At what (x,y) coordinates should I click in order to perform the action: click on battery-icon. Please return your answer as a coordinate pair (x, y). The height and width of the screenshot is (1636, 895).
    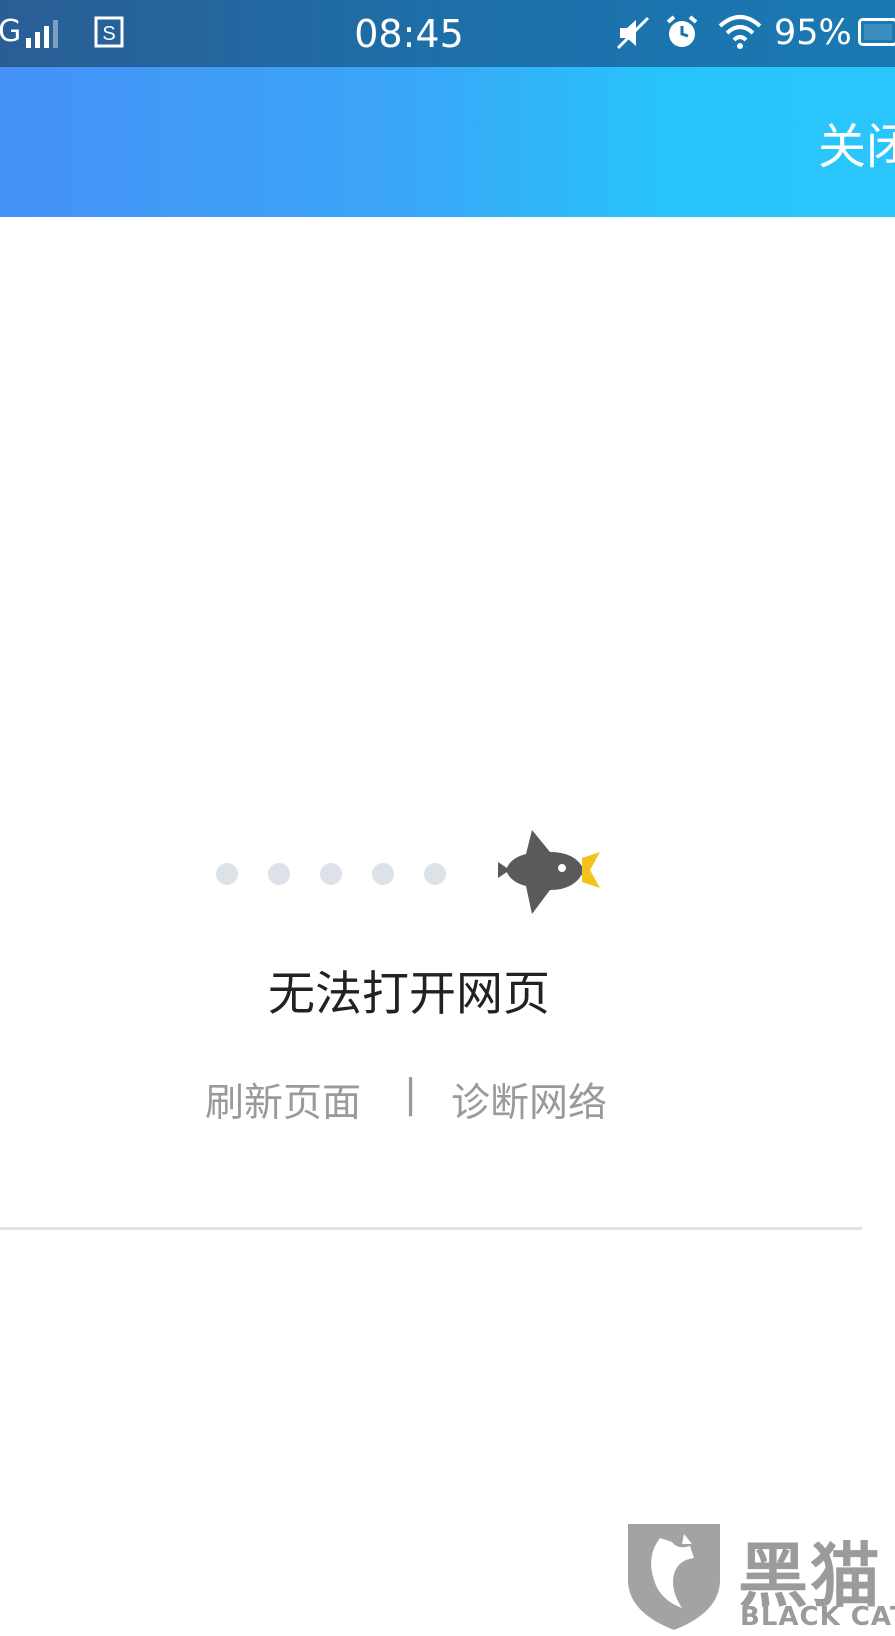
    Looking at the image, I should click on (876, 32).